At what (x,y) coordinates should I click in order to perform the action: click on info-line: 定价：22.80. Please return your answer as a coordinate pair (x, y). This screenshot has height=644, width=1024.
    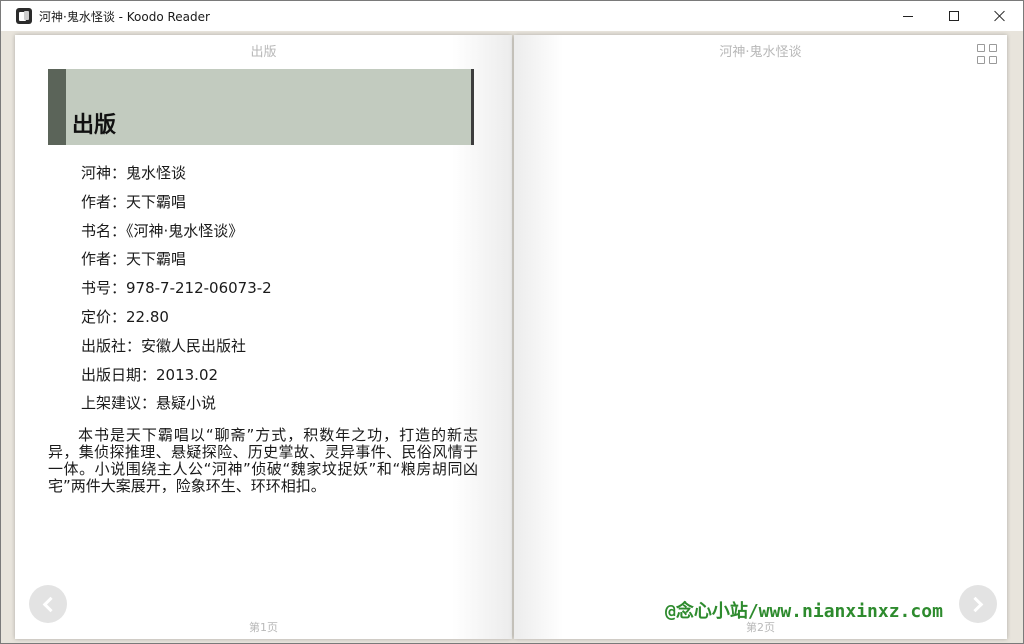
    Looking at the image, I should click on (125, 316).